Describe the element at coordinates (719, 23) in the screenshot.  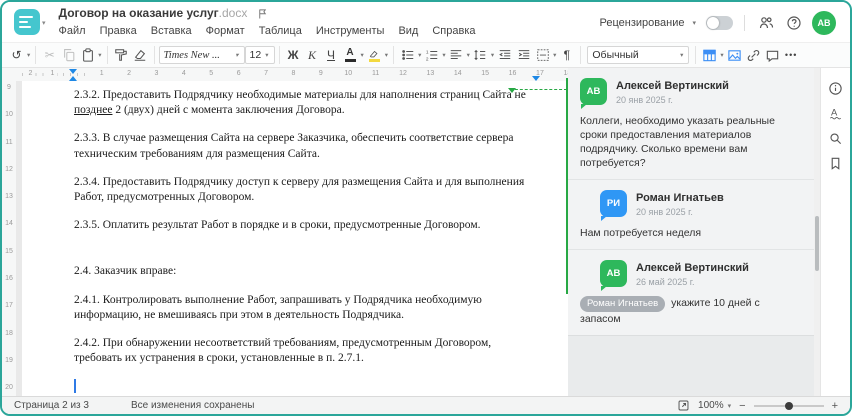
I see `review-toggle` at that location.